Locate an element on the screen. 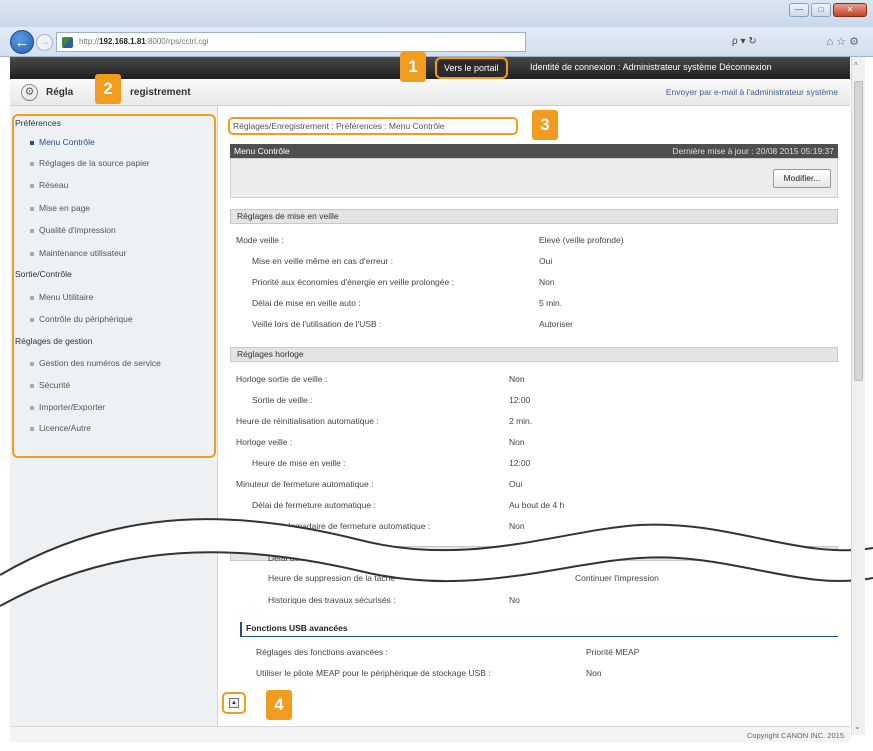  page-title-rest: registrement is located at coordinates (160, 92).